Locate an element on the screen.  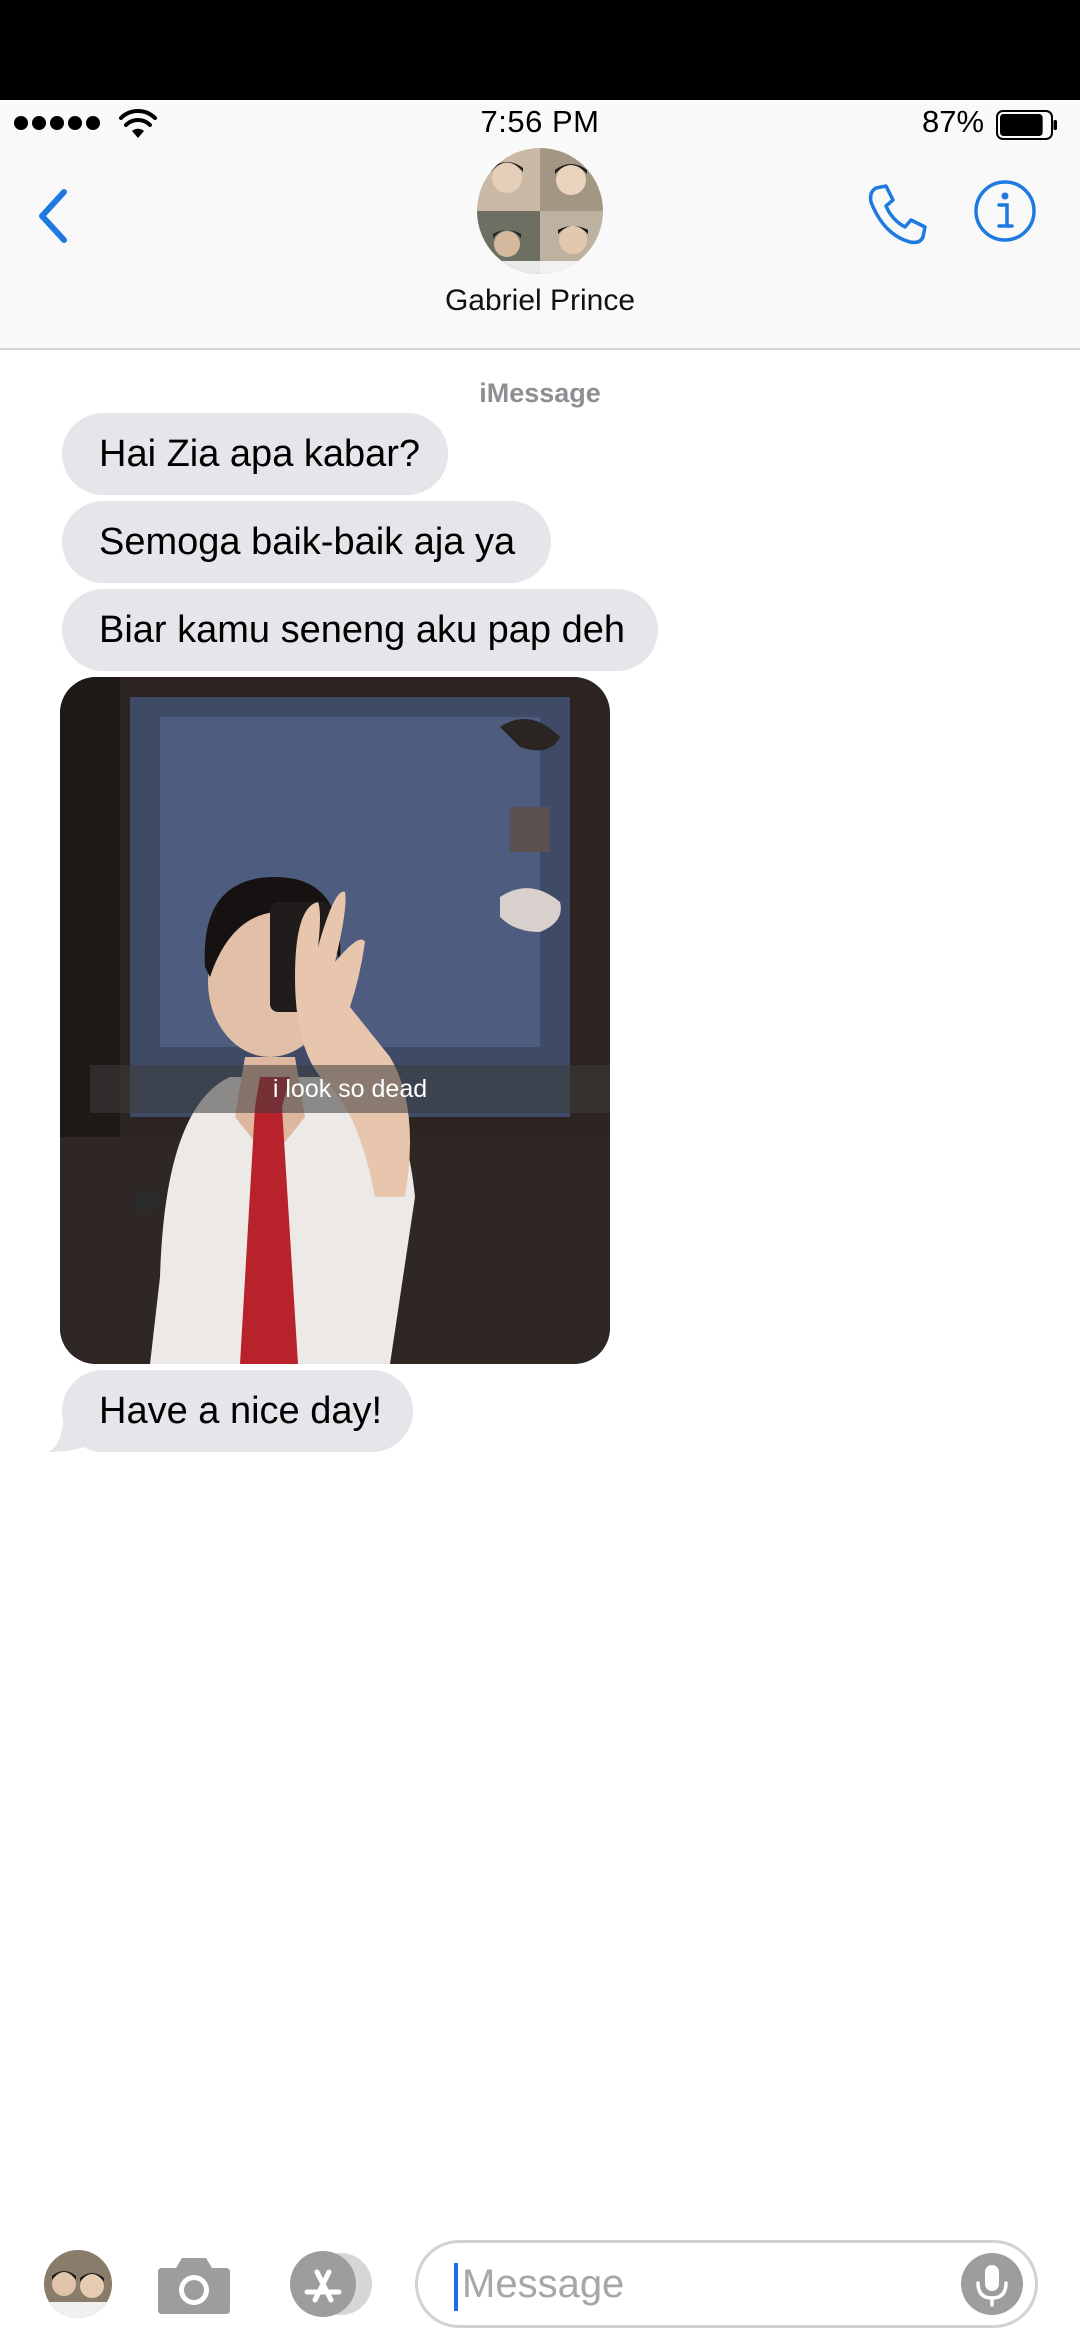
battery-icon is located at coordinates (1026, 125).